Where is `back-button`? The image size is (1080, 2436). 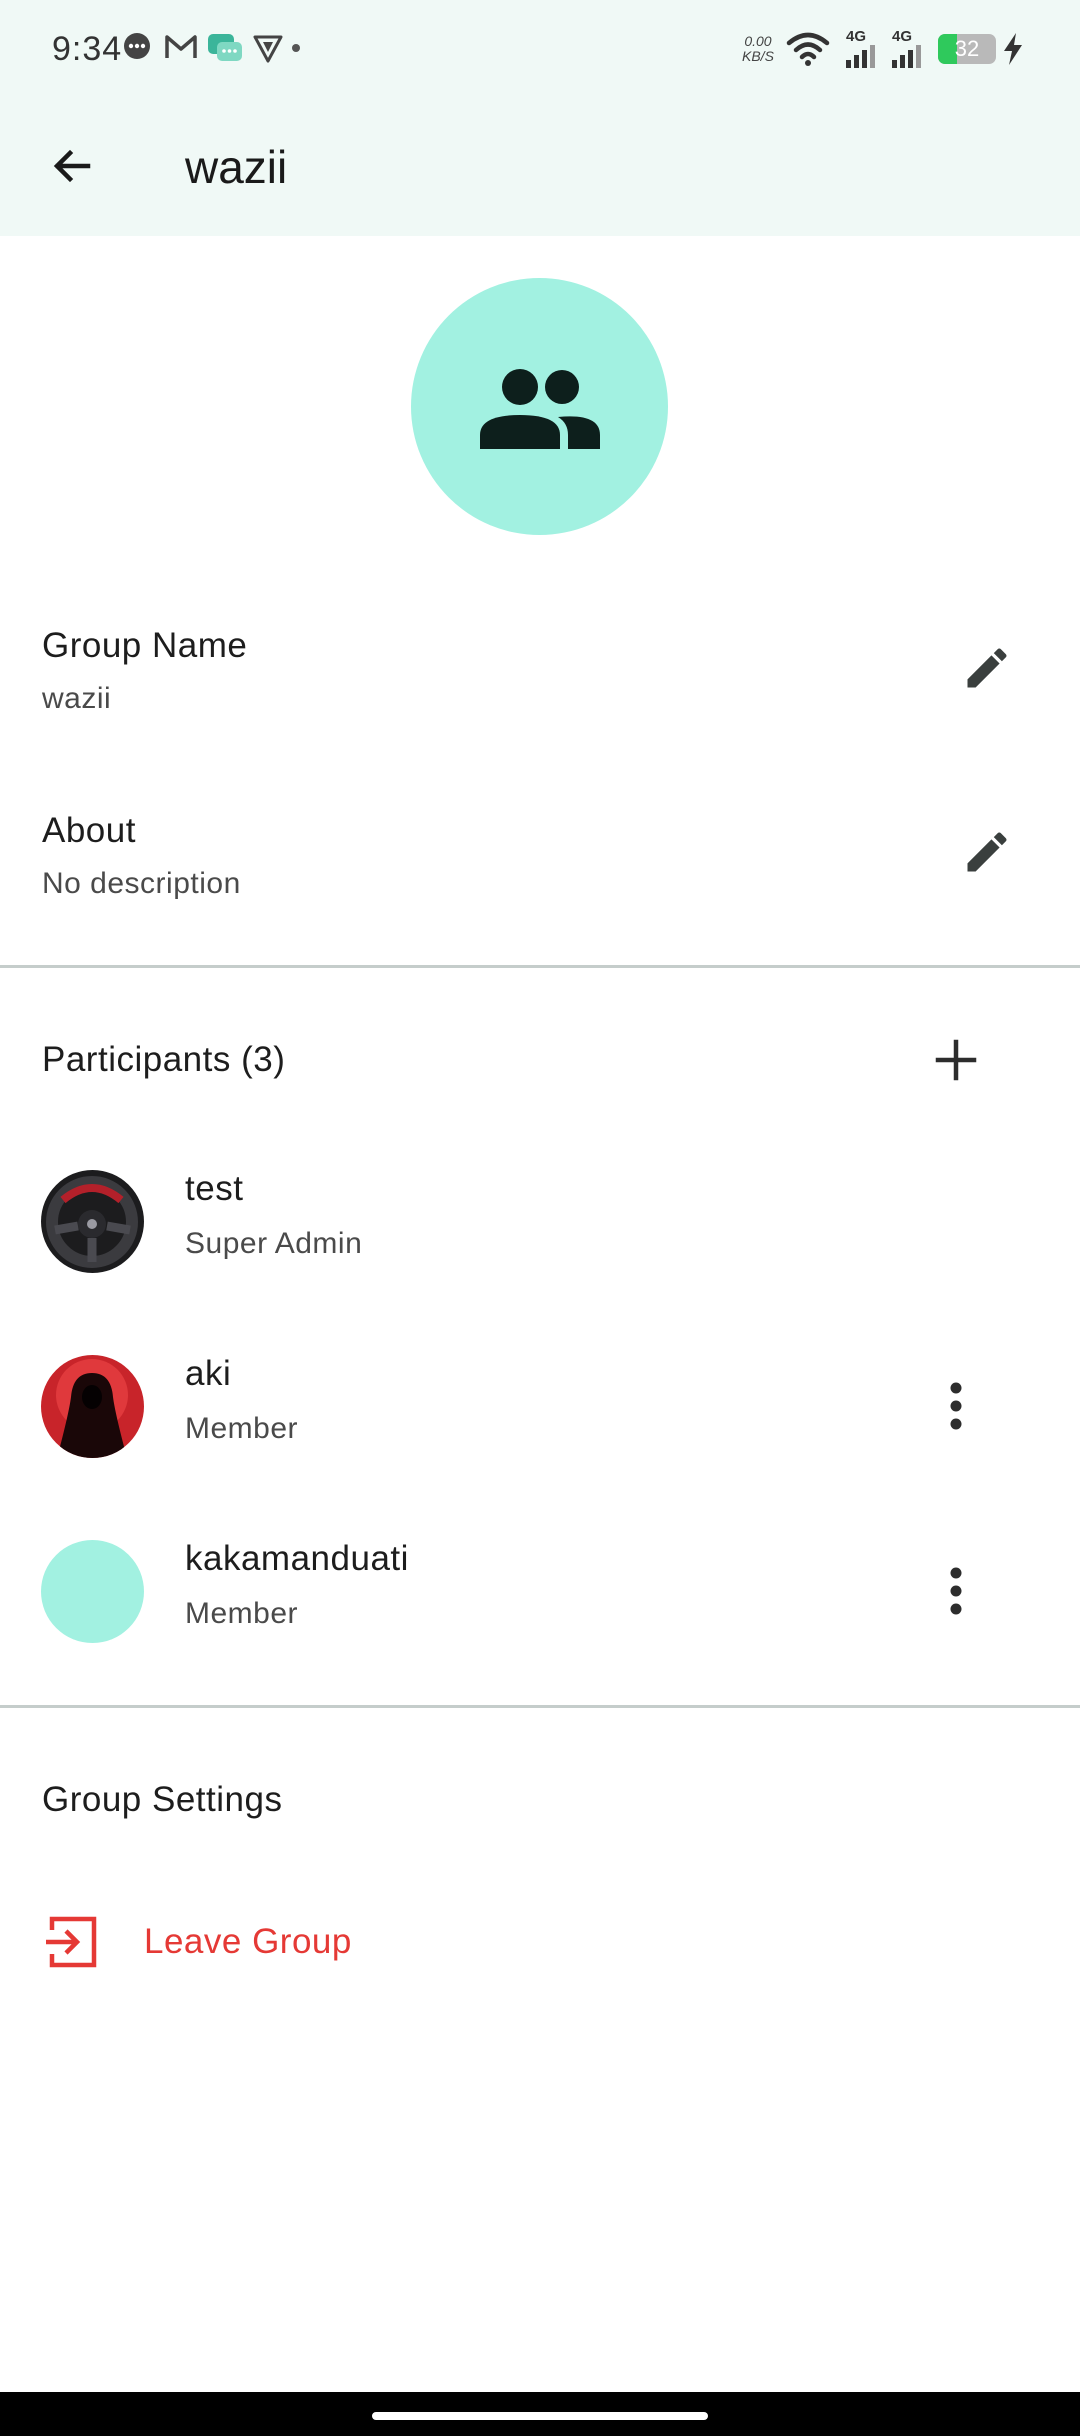
back-button is located at coordinates (72, 166).